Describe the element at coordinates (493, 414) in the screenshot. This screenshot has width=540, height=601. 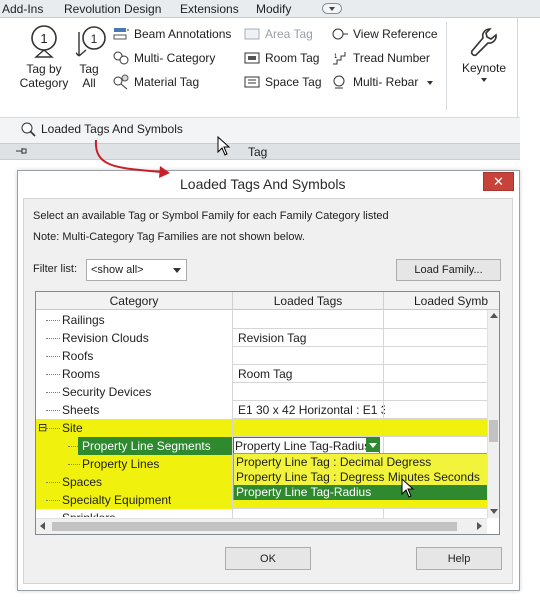
I see `vertical-scrollbar` at that location.